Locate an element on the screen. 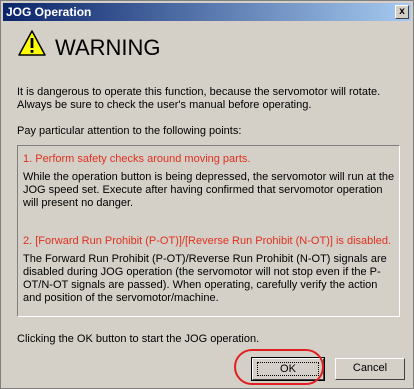 Image resolution: width=414 pixels, height=389 pixels. cancel-button: Cancel is located at coordinates (370, 369).